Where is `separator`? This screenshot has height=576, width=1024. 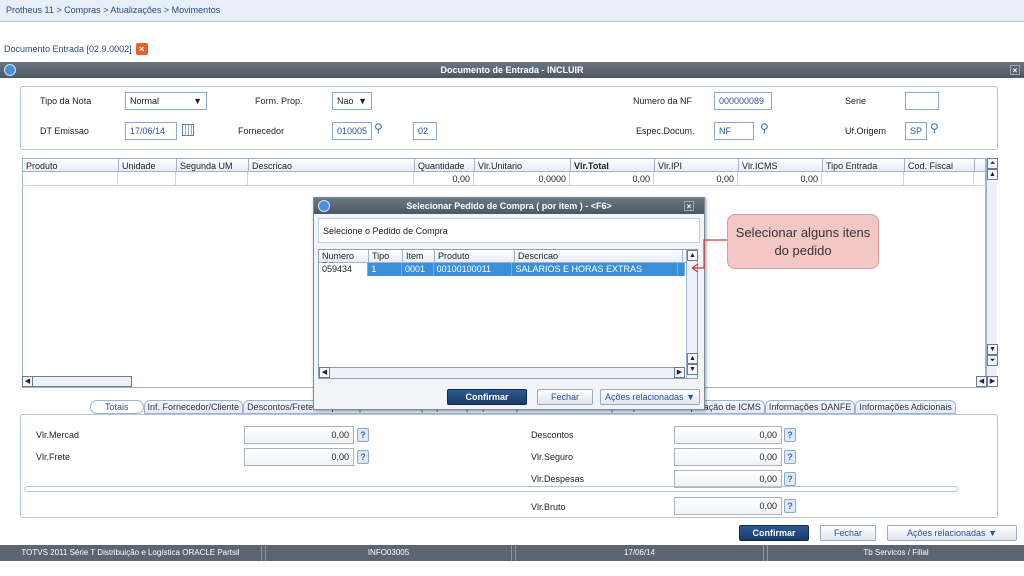 separator is located at coordinates (491, 489).